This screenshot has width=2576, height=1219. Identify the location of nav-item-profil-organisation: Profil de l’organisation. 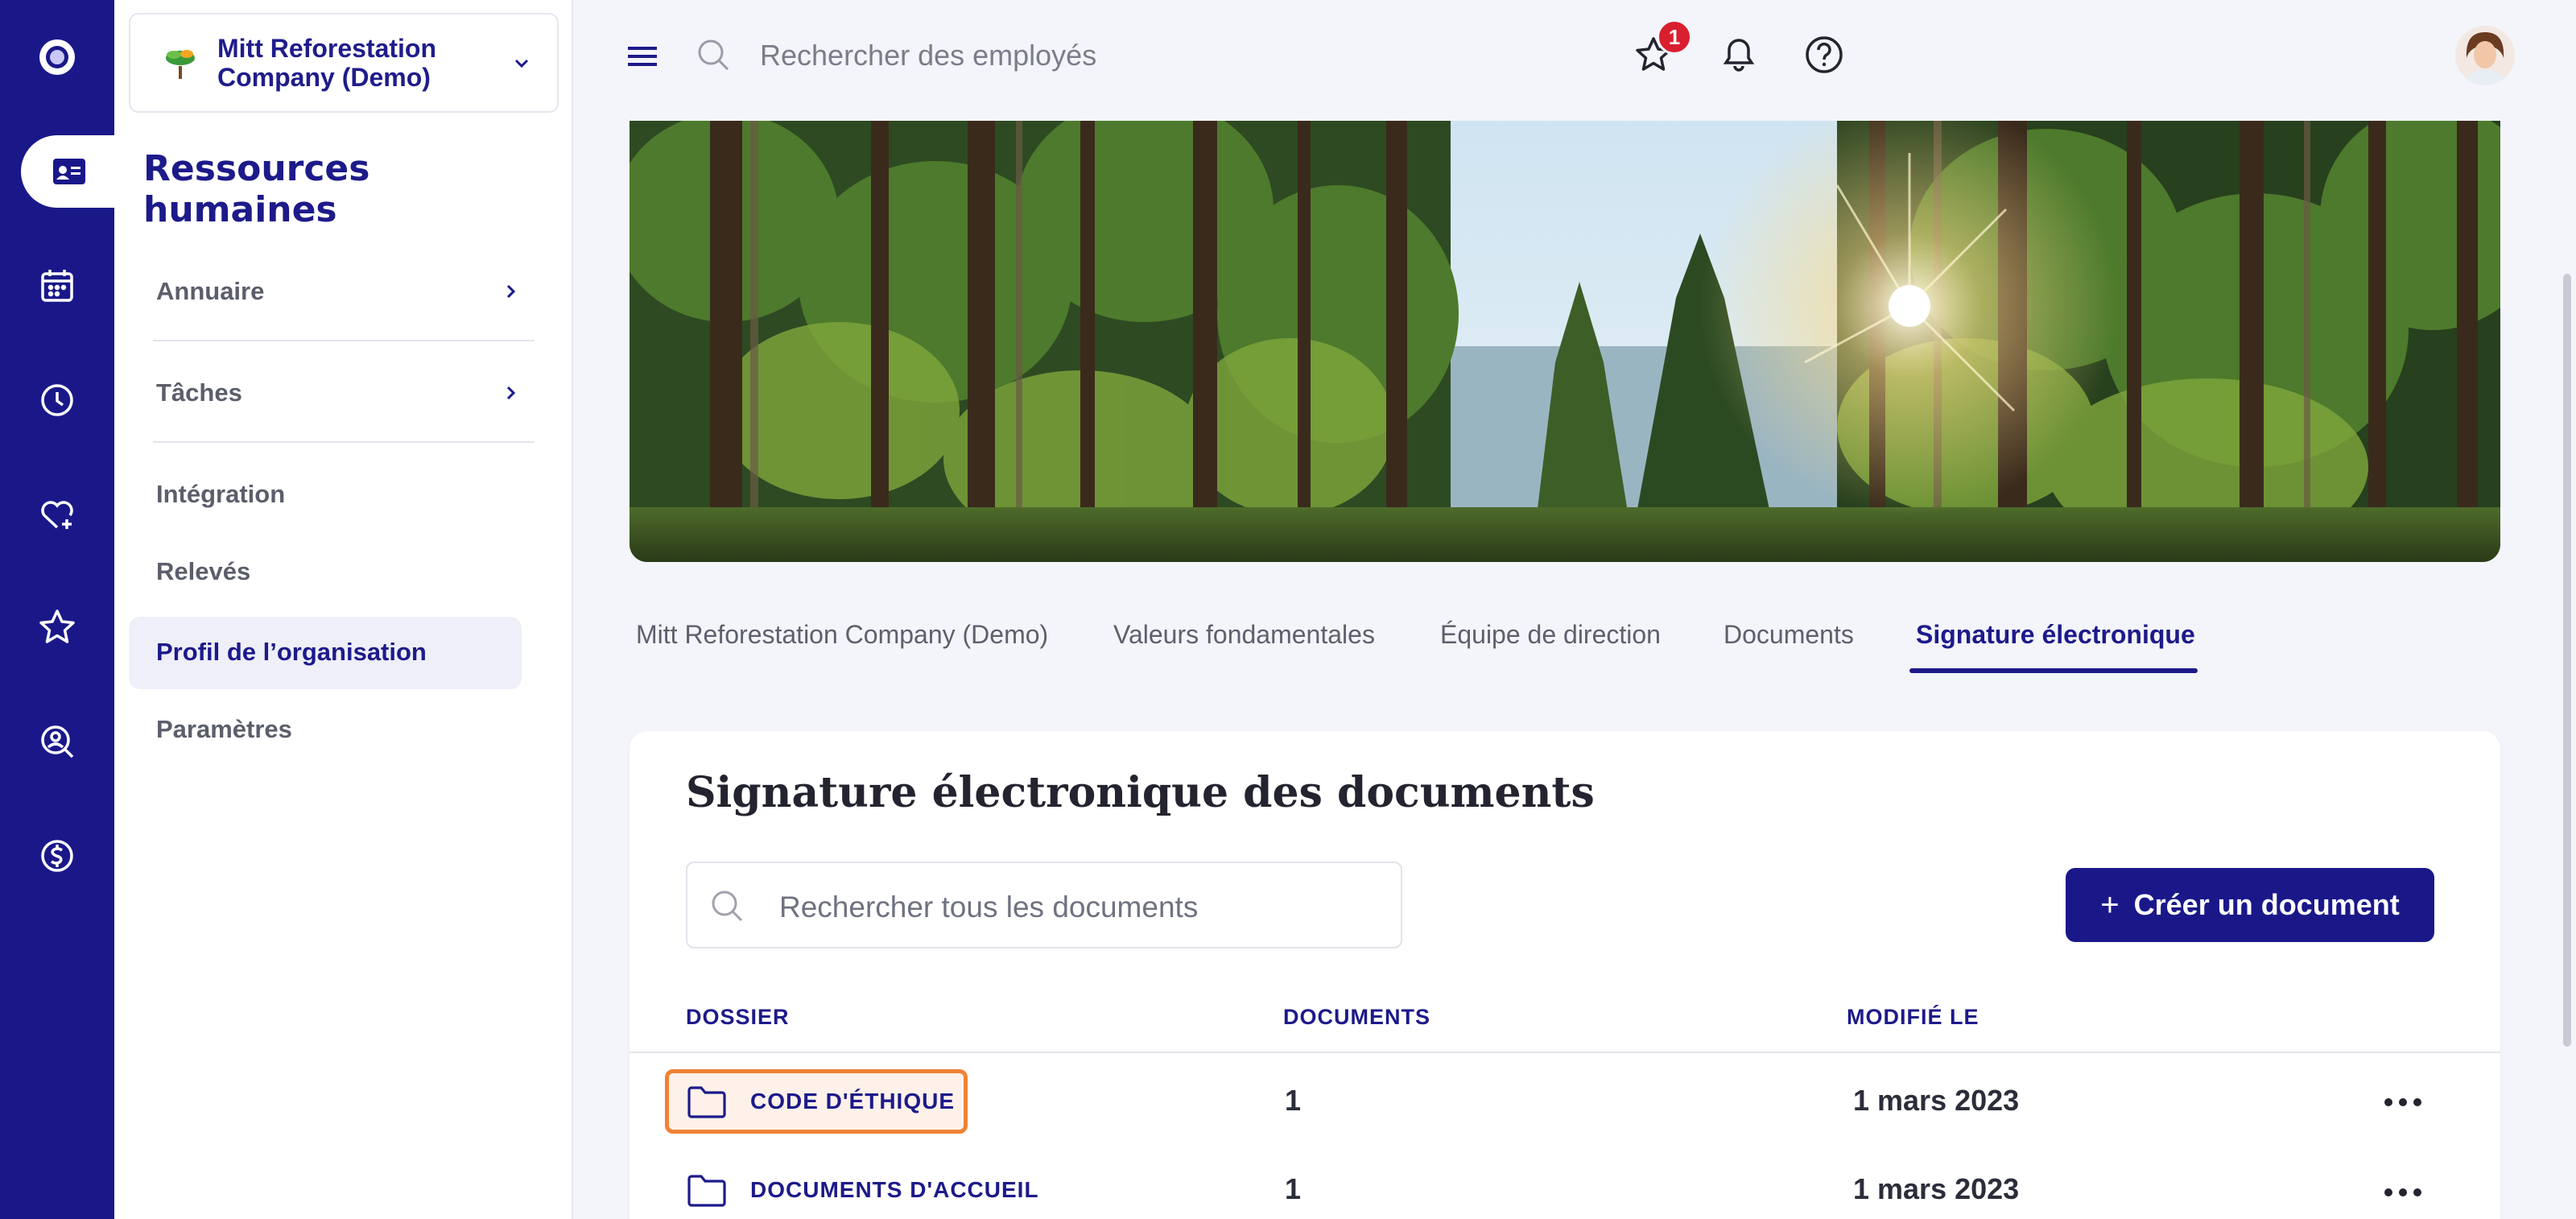
(345, 652).